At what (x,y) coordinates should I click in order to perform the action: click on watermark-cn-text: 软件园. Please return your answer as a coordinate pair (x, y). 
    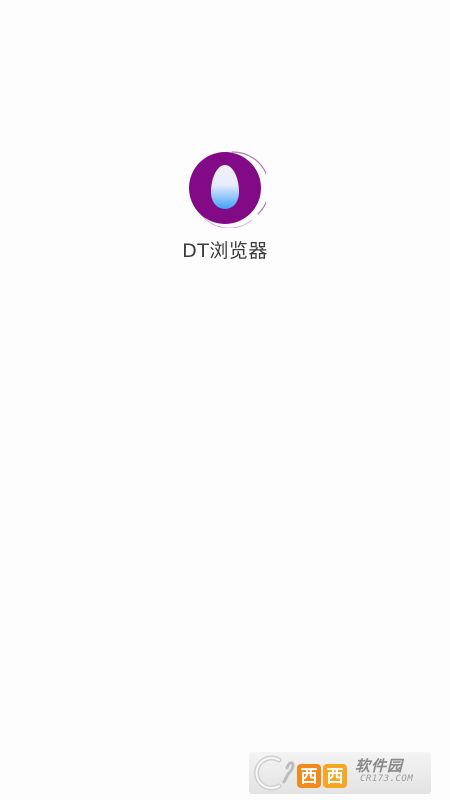
    Looking at the image, I should click on (379, 766).